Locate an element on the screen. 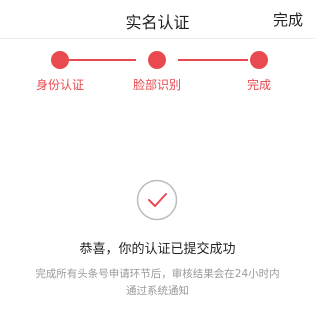 This screenshot has height=317, width=320. back-button is located at coordinates (20, 19).